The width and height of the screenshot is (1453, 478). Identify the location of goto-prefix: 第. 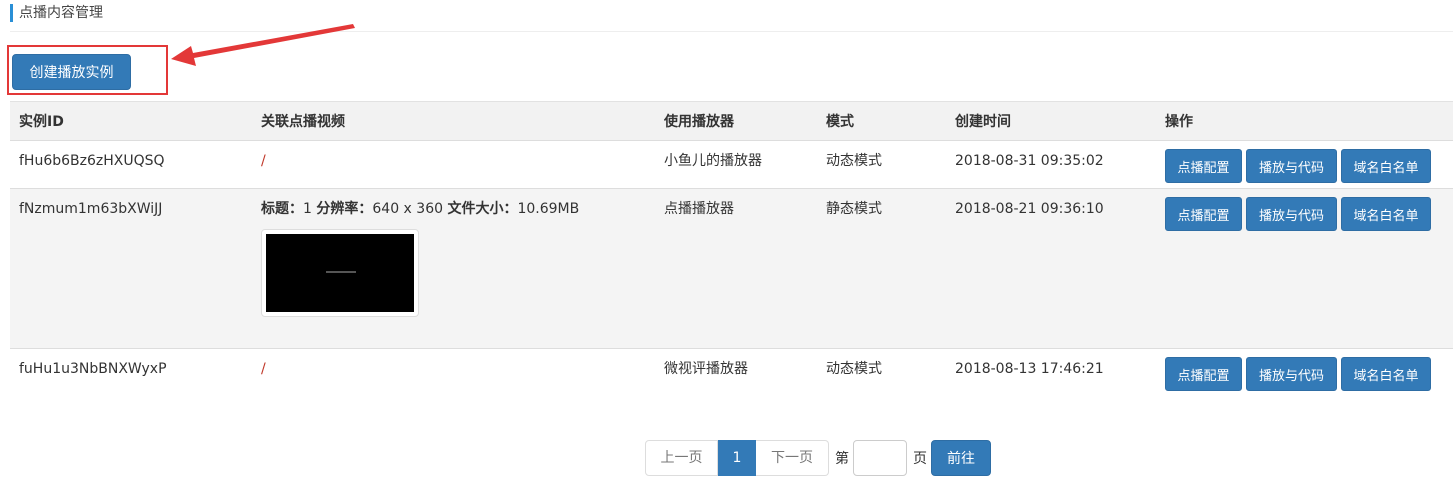
(842, 459).